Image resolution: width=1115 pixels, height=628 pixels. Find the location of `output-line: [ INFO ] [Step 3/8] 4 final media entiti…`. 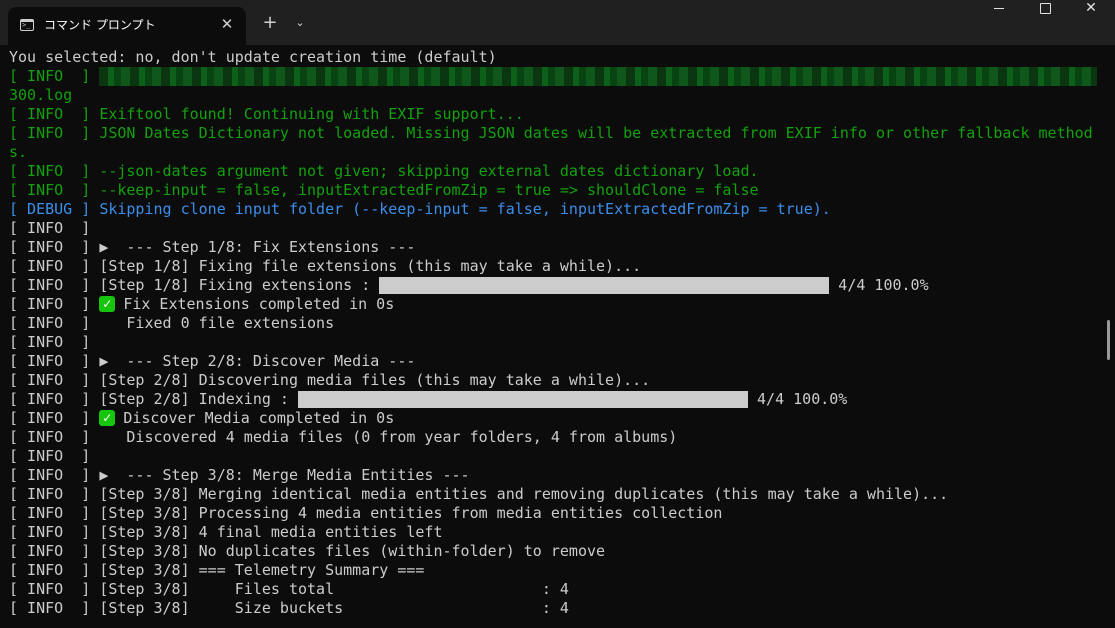

output-line: [ INFO ] [Step 3/8] 4 final media entiti… is located at coordinates (554, 532).